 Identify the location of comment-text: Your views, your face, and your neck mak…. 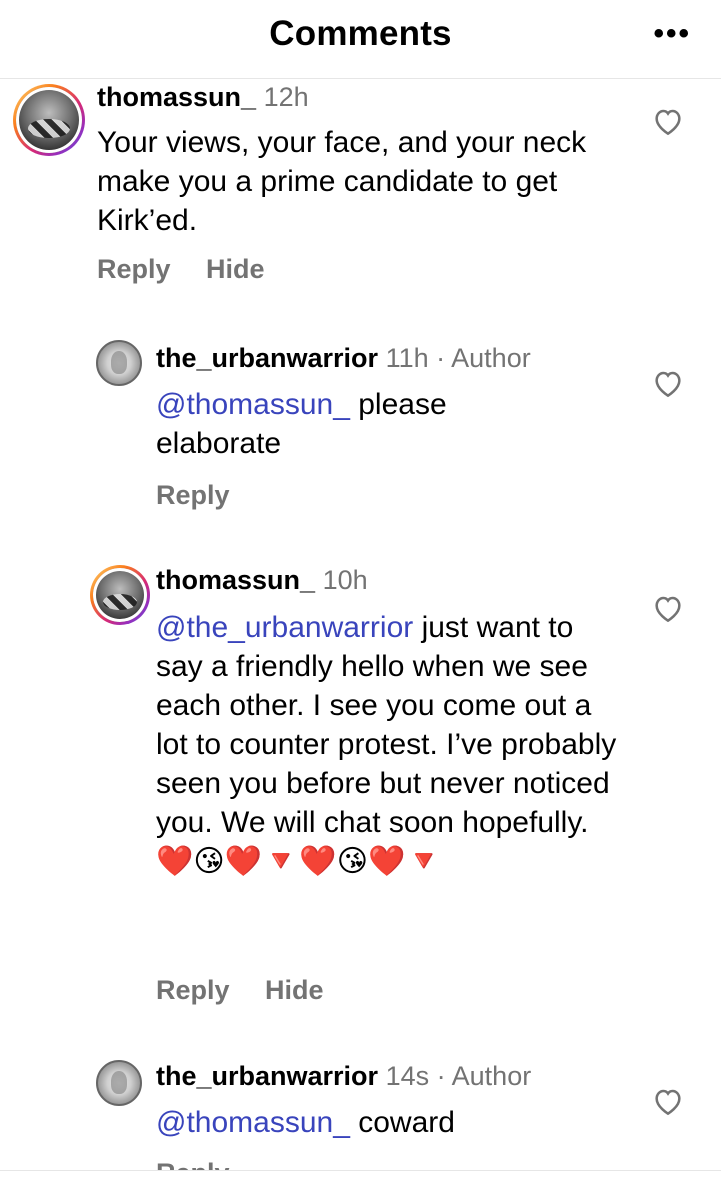
(367, 181).